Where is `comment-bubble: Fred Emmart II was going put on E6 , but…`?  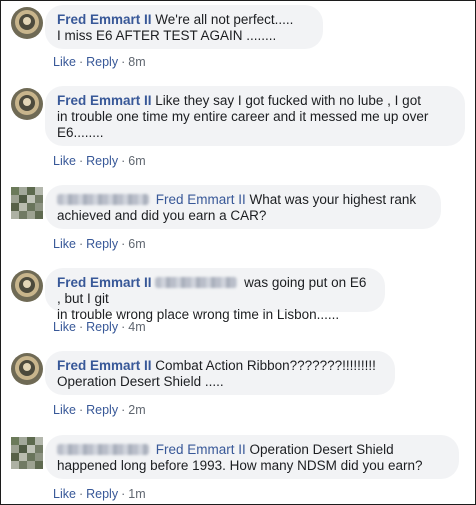 comment-bubble: Fred Emmart II was going put on E6 , but… is located at coordinates (215, 295).